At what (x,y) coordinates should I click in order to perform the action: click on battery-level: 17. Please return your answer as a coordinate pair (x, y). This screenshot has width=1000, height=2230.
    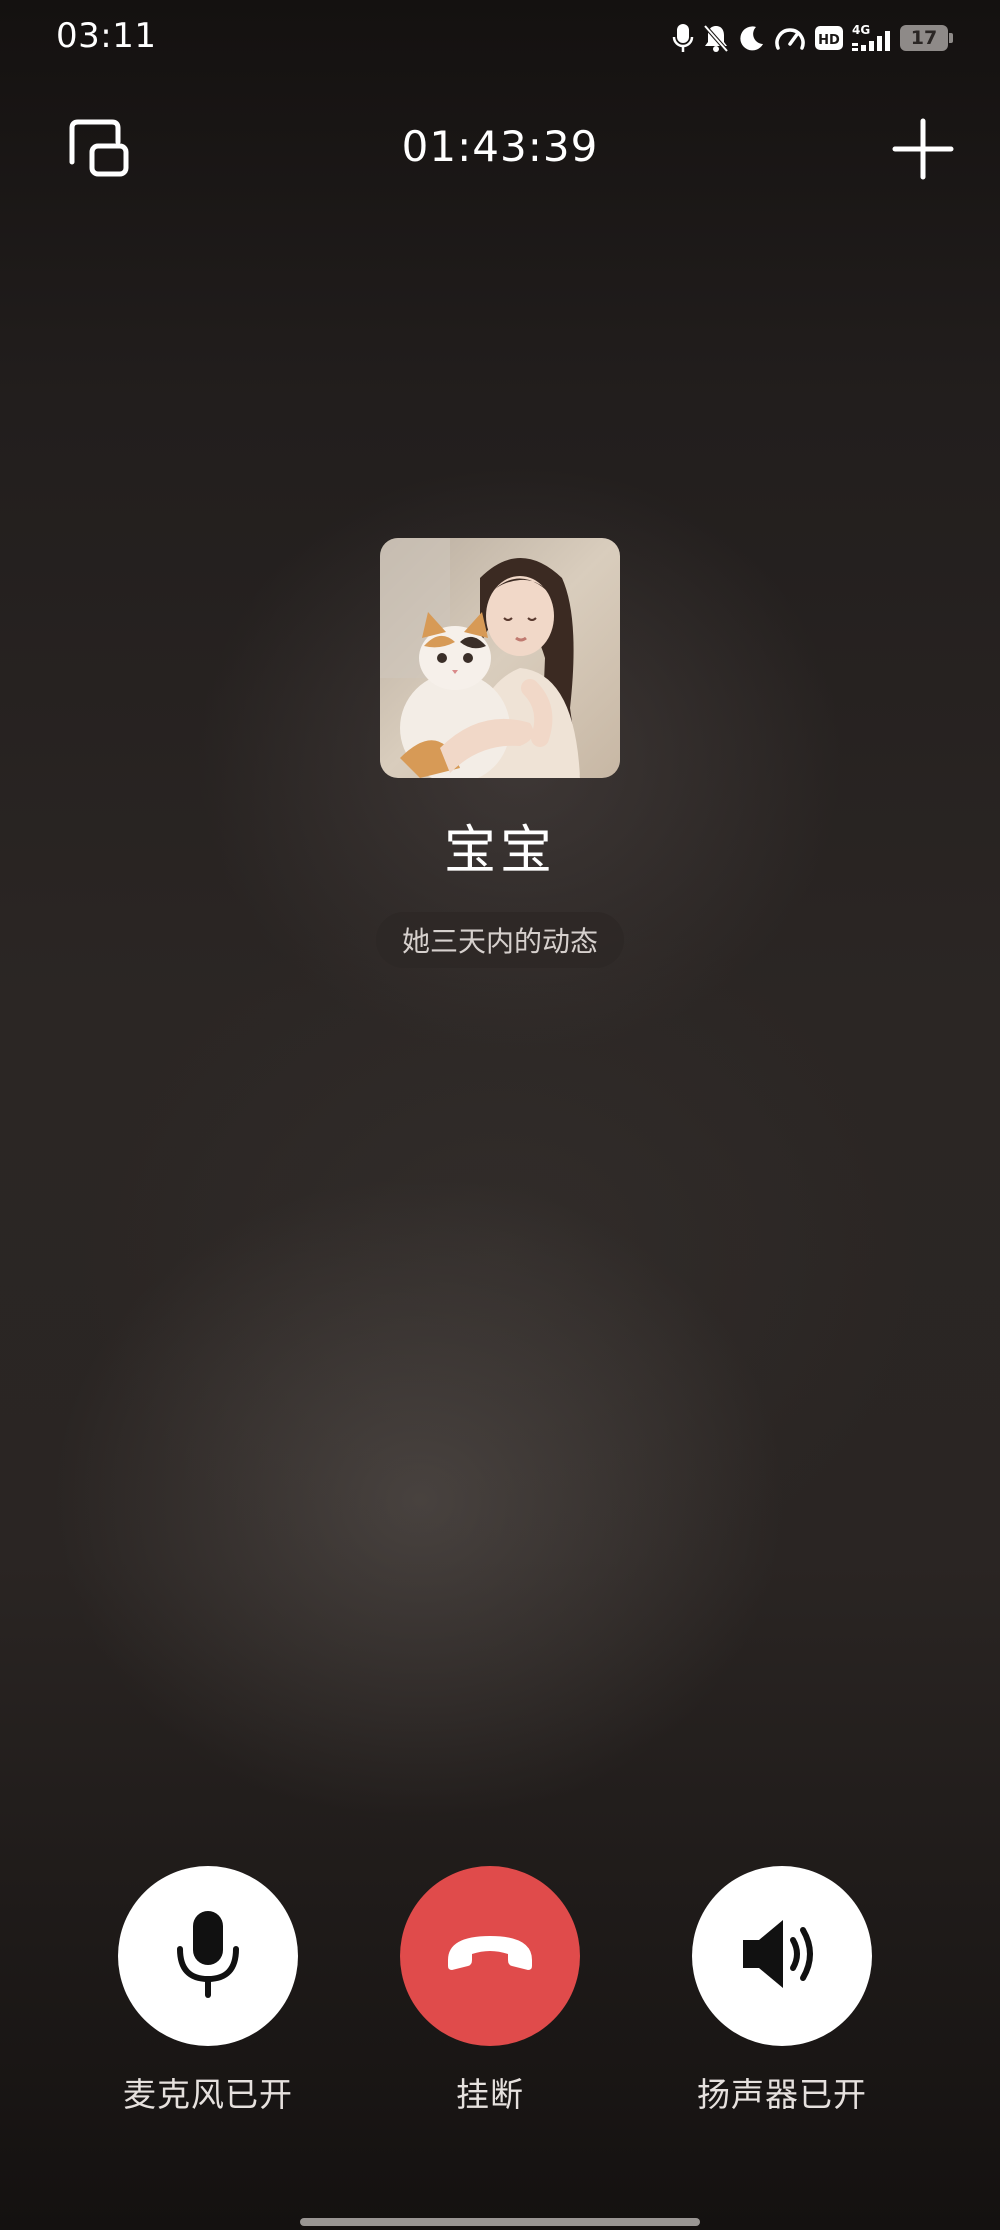
    Looking at the image, I should click on (924, 38).